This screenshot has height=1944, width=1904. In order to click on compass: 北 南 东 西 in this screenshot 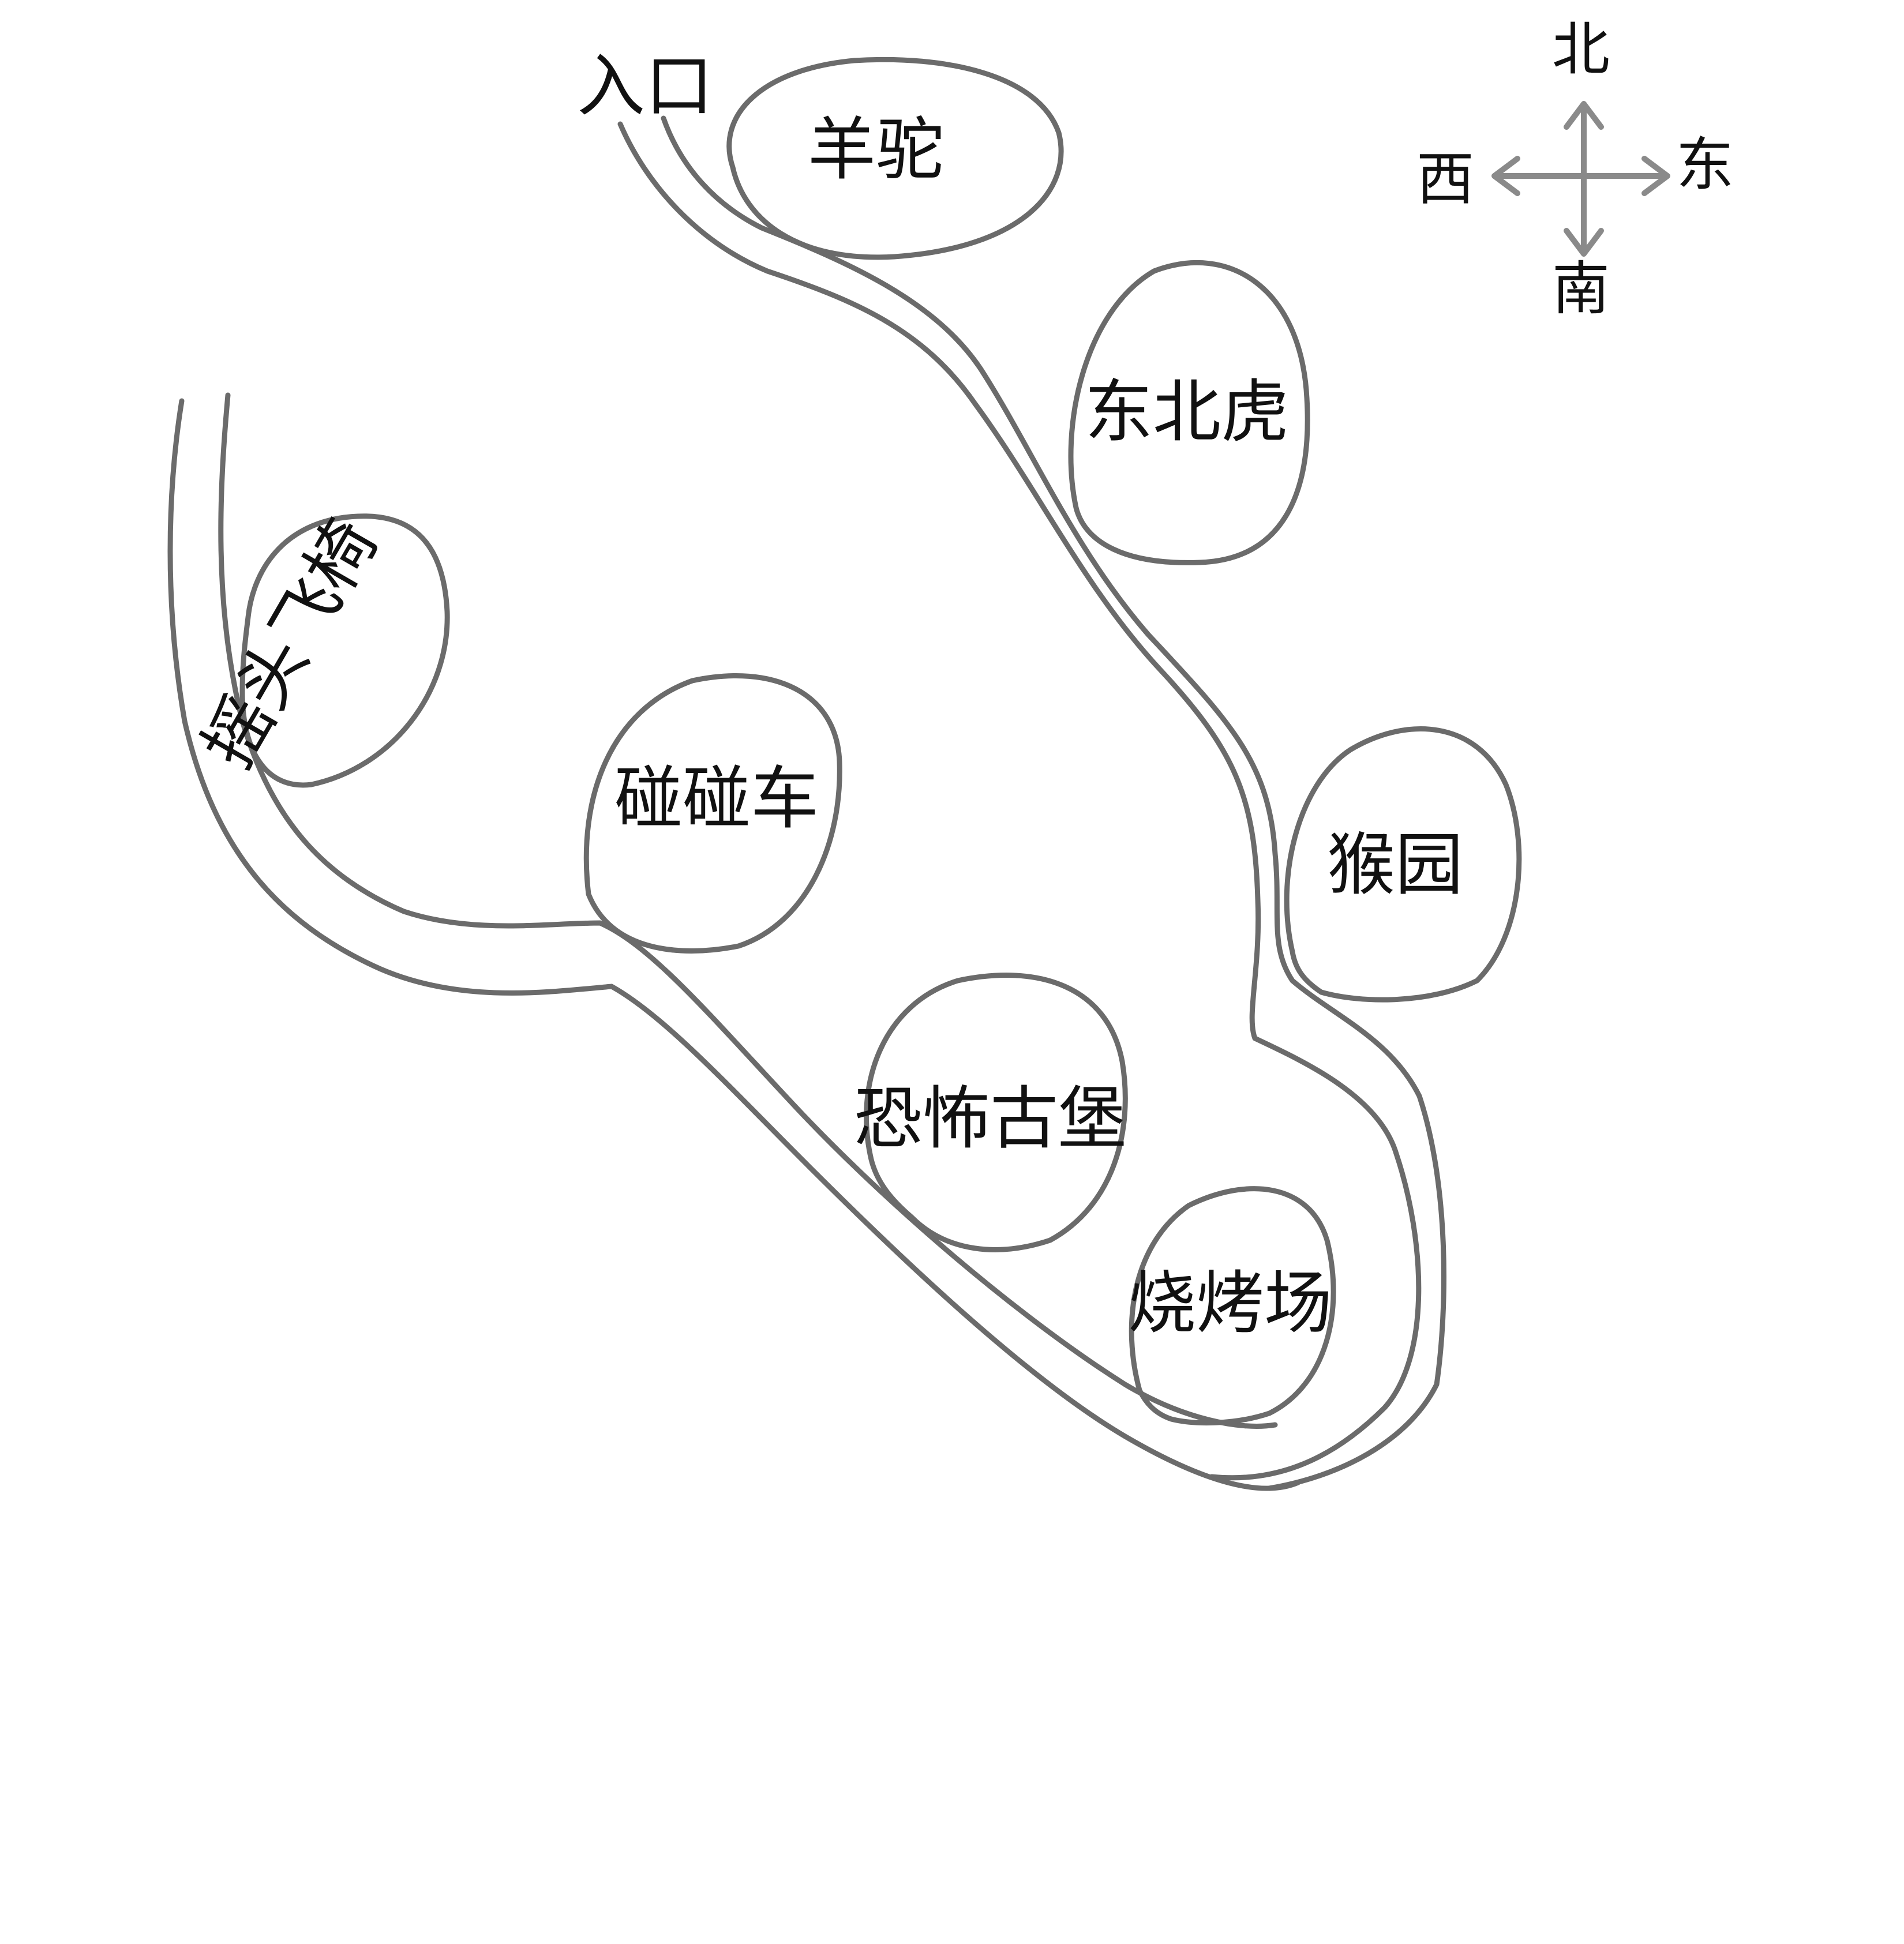, I will do `click(1575, 169)`.